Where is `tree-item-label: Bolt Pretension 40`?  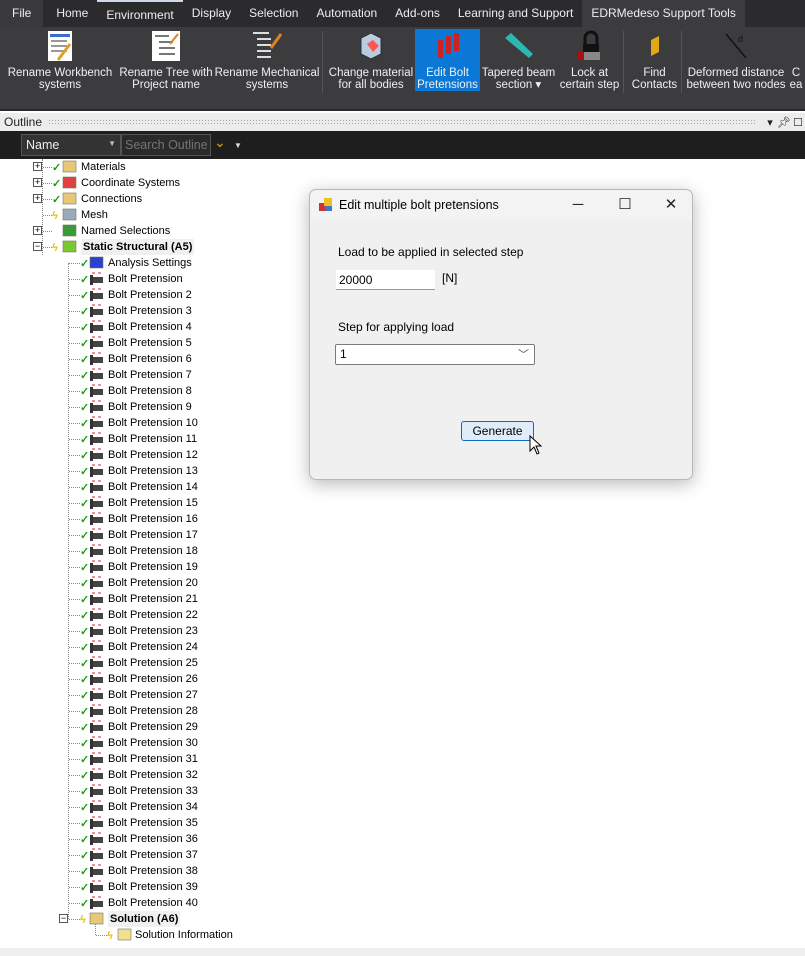 tree-item-label: Bolt Pretension 40 is located at coordinates (153, 903).